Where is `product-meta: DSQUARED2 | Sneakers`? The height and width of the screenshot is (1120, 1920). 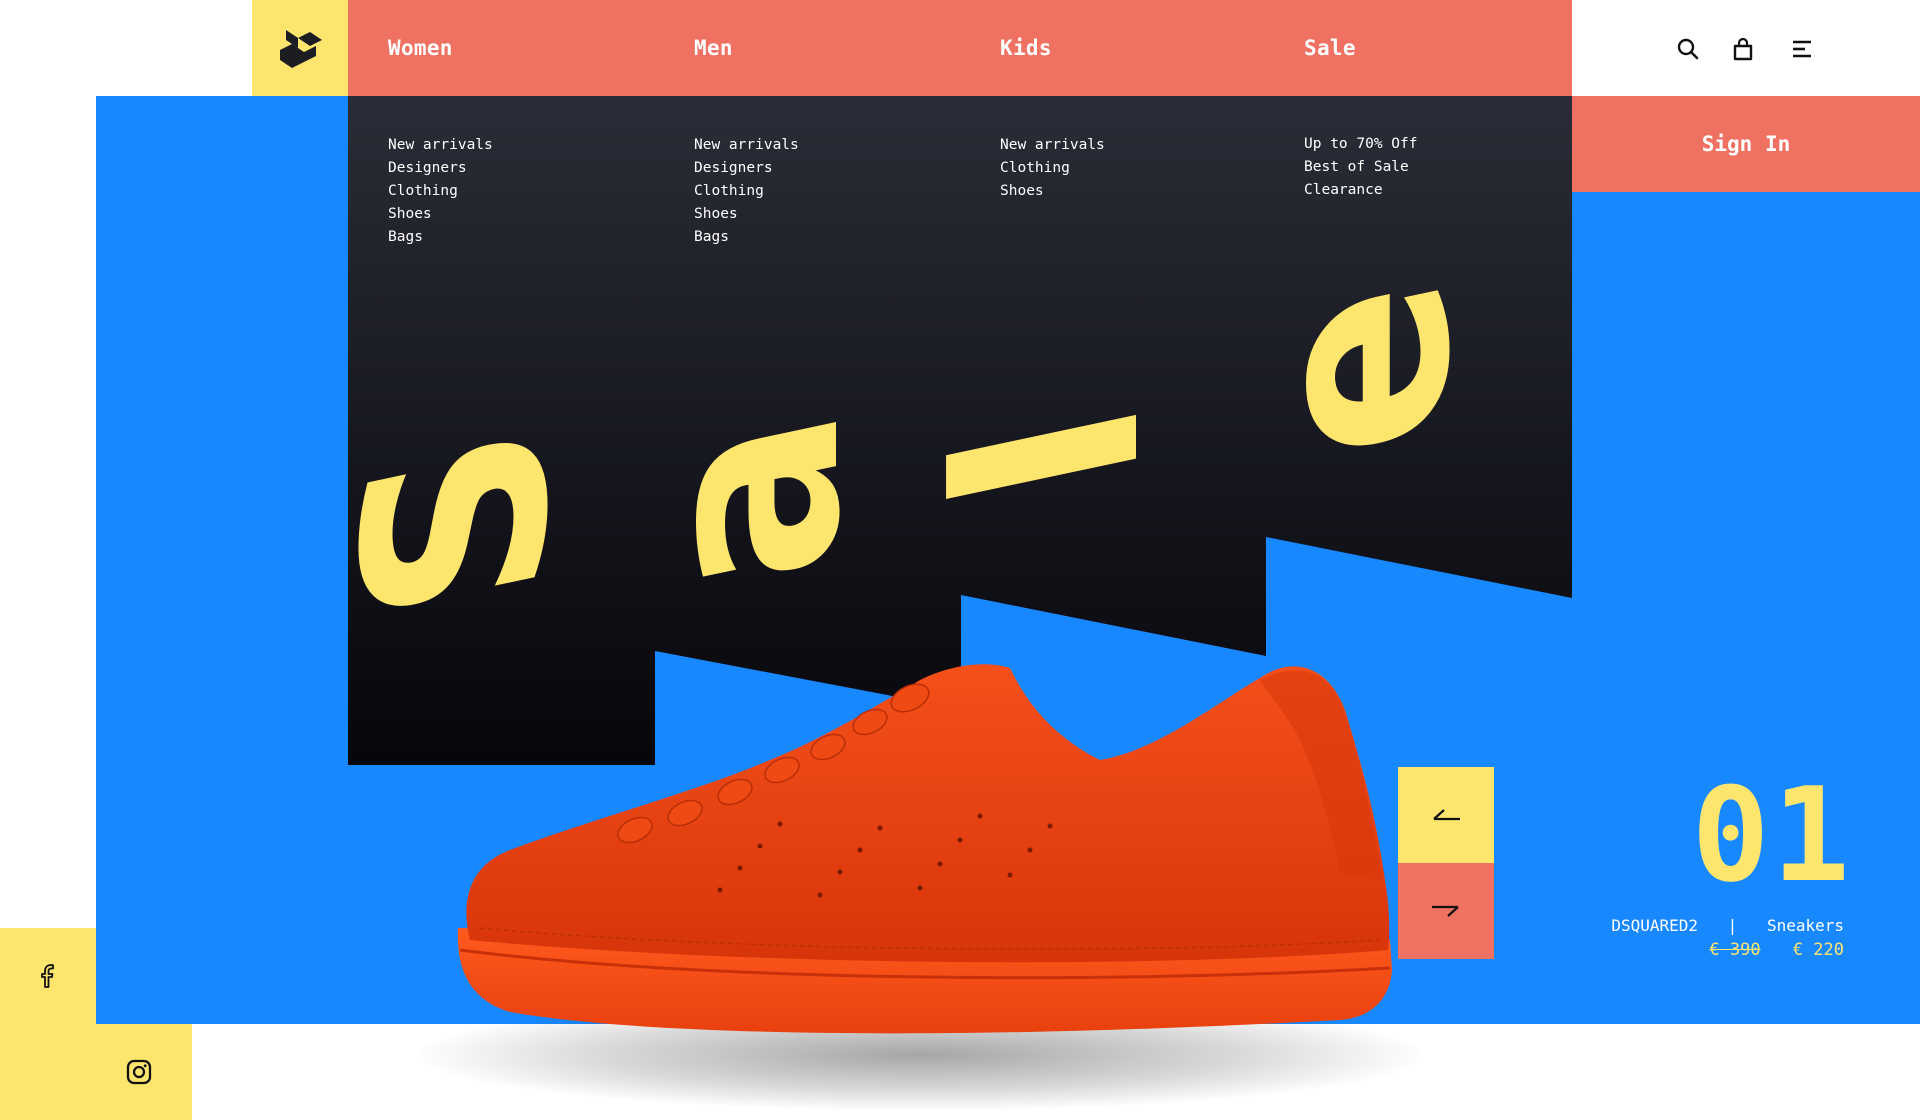 product-meta: DSQUARED2 | Sneakers is located at coordinates (1727, 925).